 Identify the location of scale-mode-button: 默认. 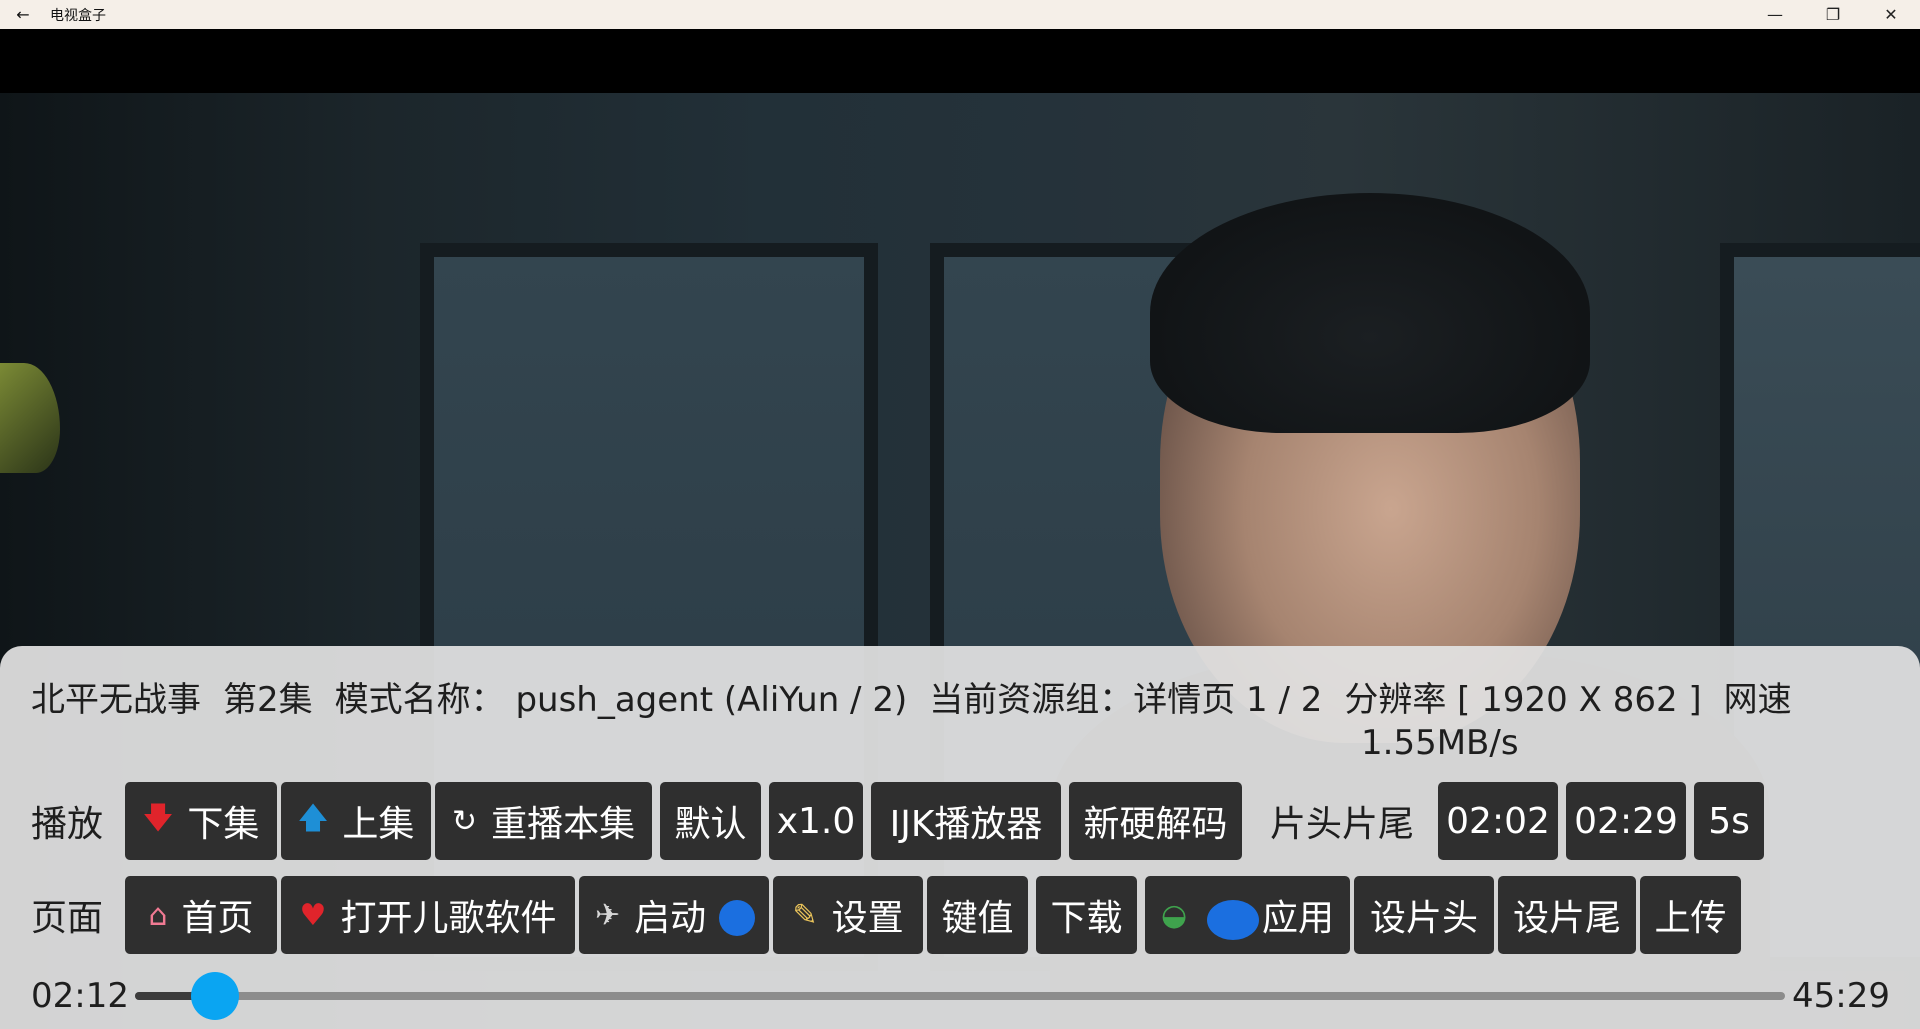
(710, 821).